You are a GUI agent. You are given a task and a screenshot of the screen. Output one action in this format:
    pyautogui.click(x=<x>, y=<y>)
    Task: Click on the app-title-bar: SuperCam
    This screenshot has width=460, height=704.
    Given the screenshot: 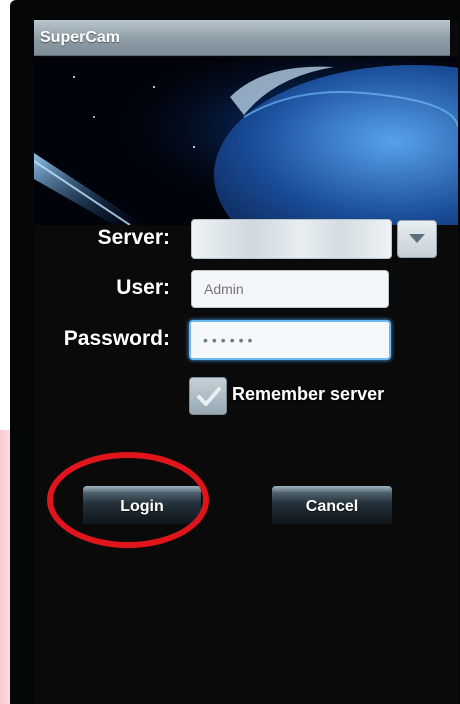 What is the action you would take?
    pyautogui.click(x=242, y=38)
    